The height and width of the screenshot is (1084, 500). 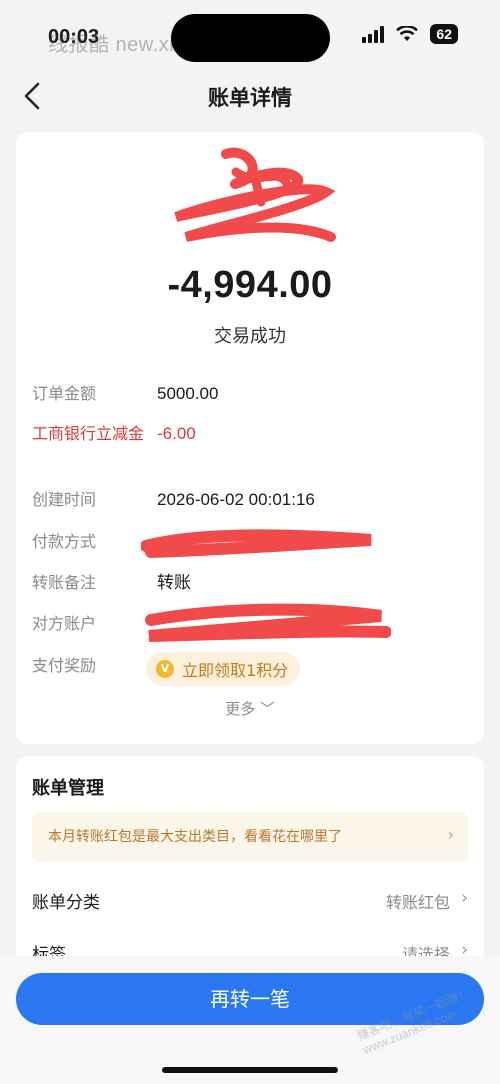 What do you see at coordinates (165, 669) in the screenshot?
I see `coin-icon: V` at bounding box center [165, 669].